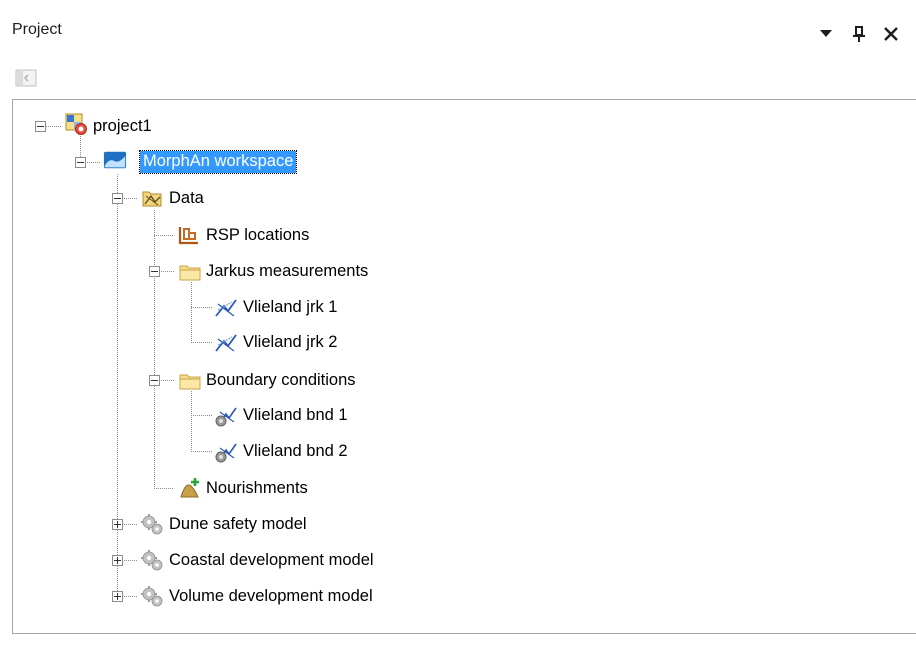  Describe the element at coordinates (152, 198) in the screenshot. I see `data-icon` at that location.